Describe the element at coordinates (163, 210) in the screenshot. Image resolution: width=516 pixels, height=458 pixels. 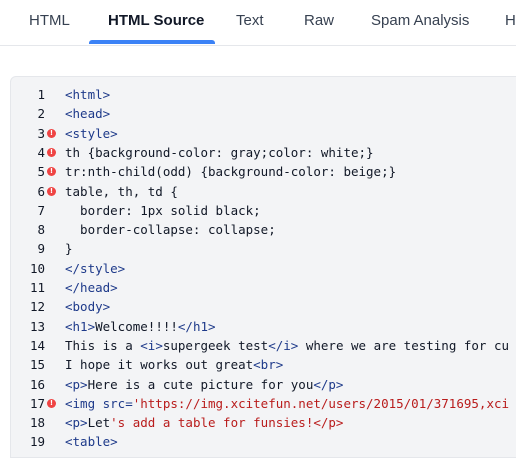
I see `code-text: border: 1px solid black;` at that location.